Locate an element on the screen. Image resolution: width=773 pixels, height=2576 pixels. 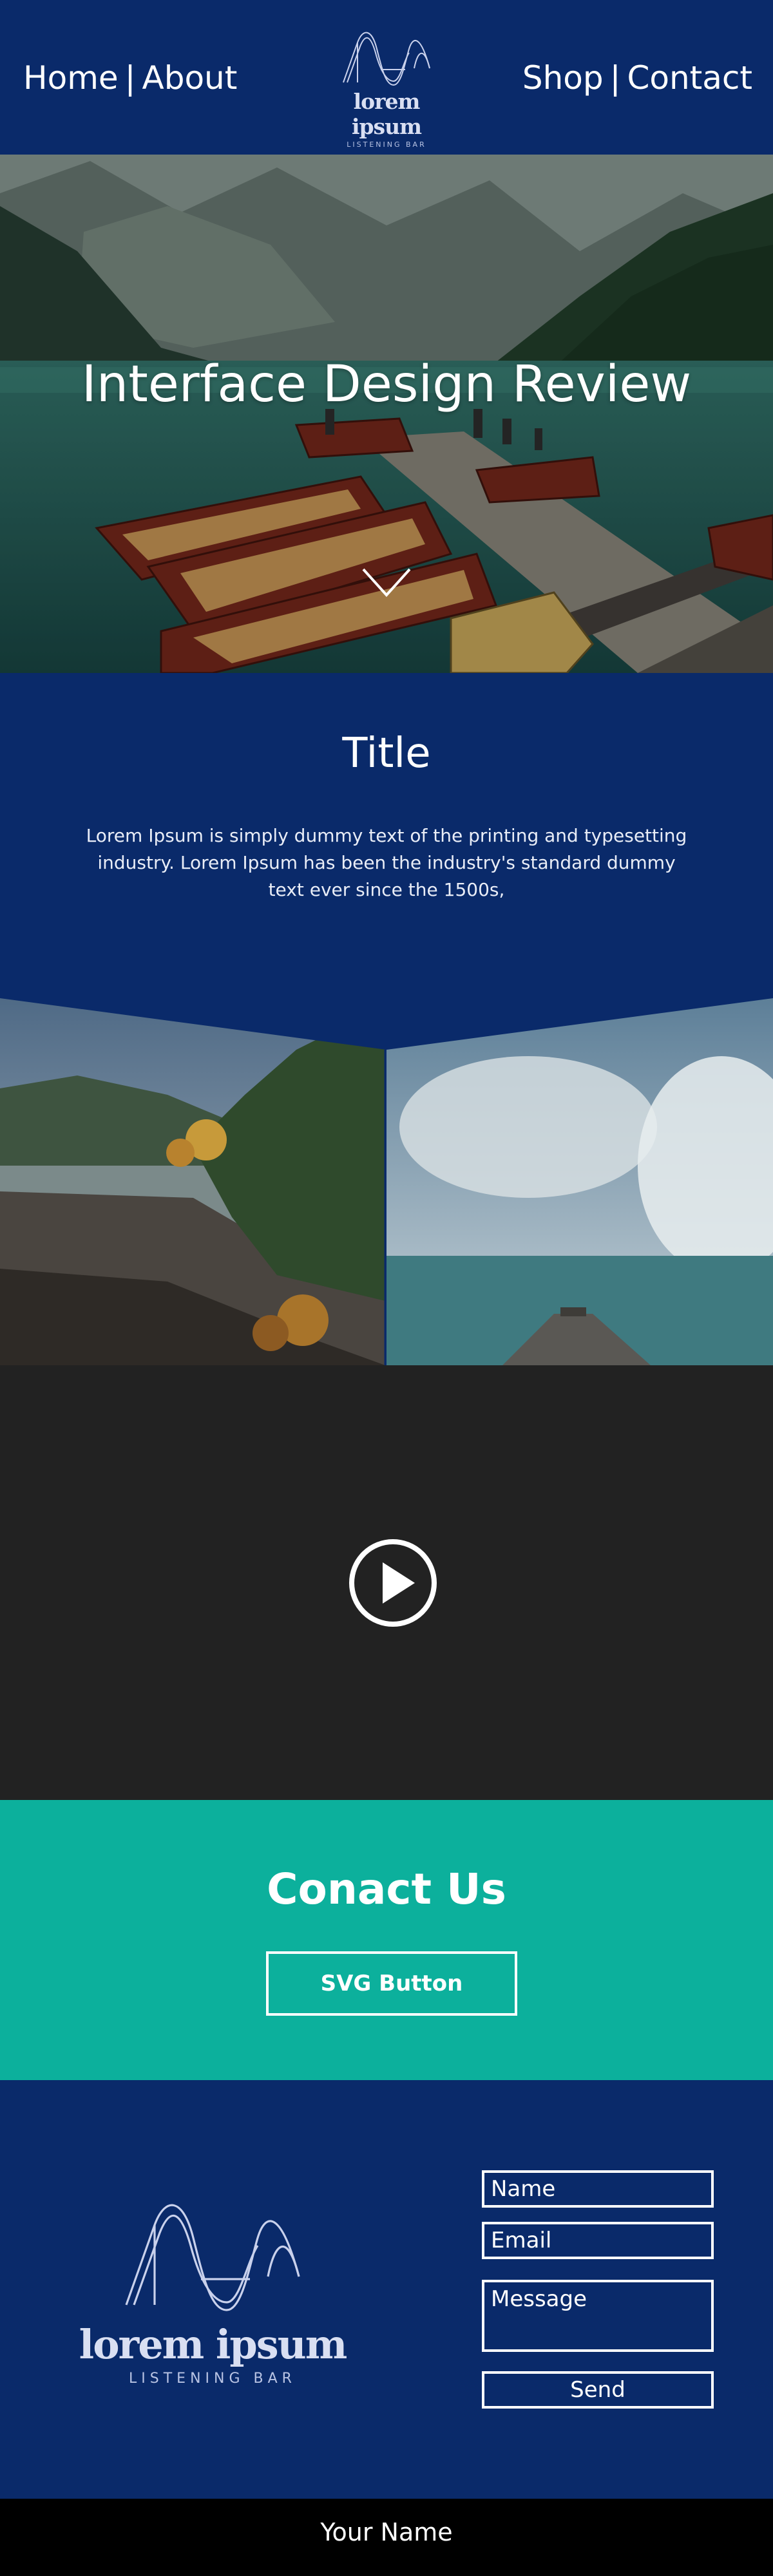
hero-title: Interface Design Review is located at coordinates (386, 384).